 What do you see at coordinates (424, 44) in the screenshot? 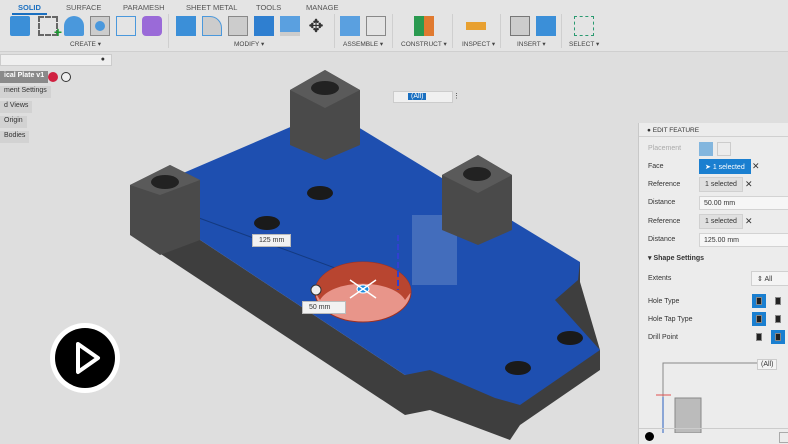
I see `construct-menu: CONSTRUCT ▾` at bounding box center [424, 44].